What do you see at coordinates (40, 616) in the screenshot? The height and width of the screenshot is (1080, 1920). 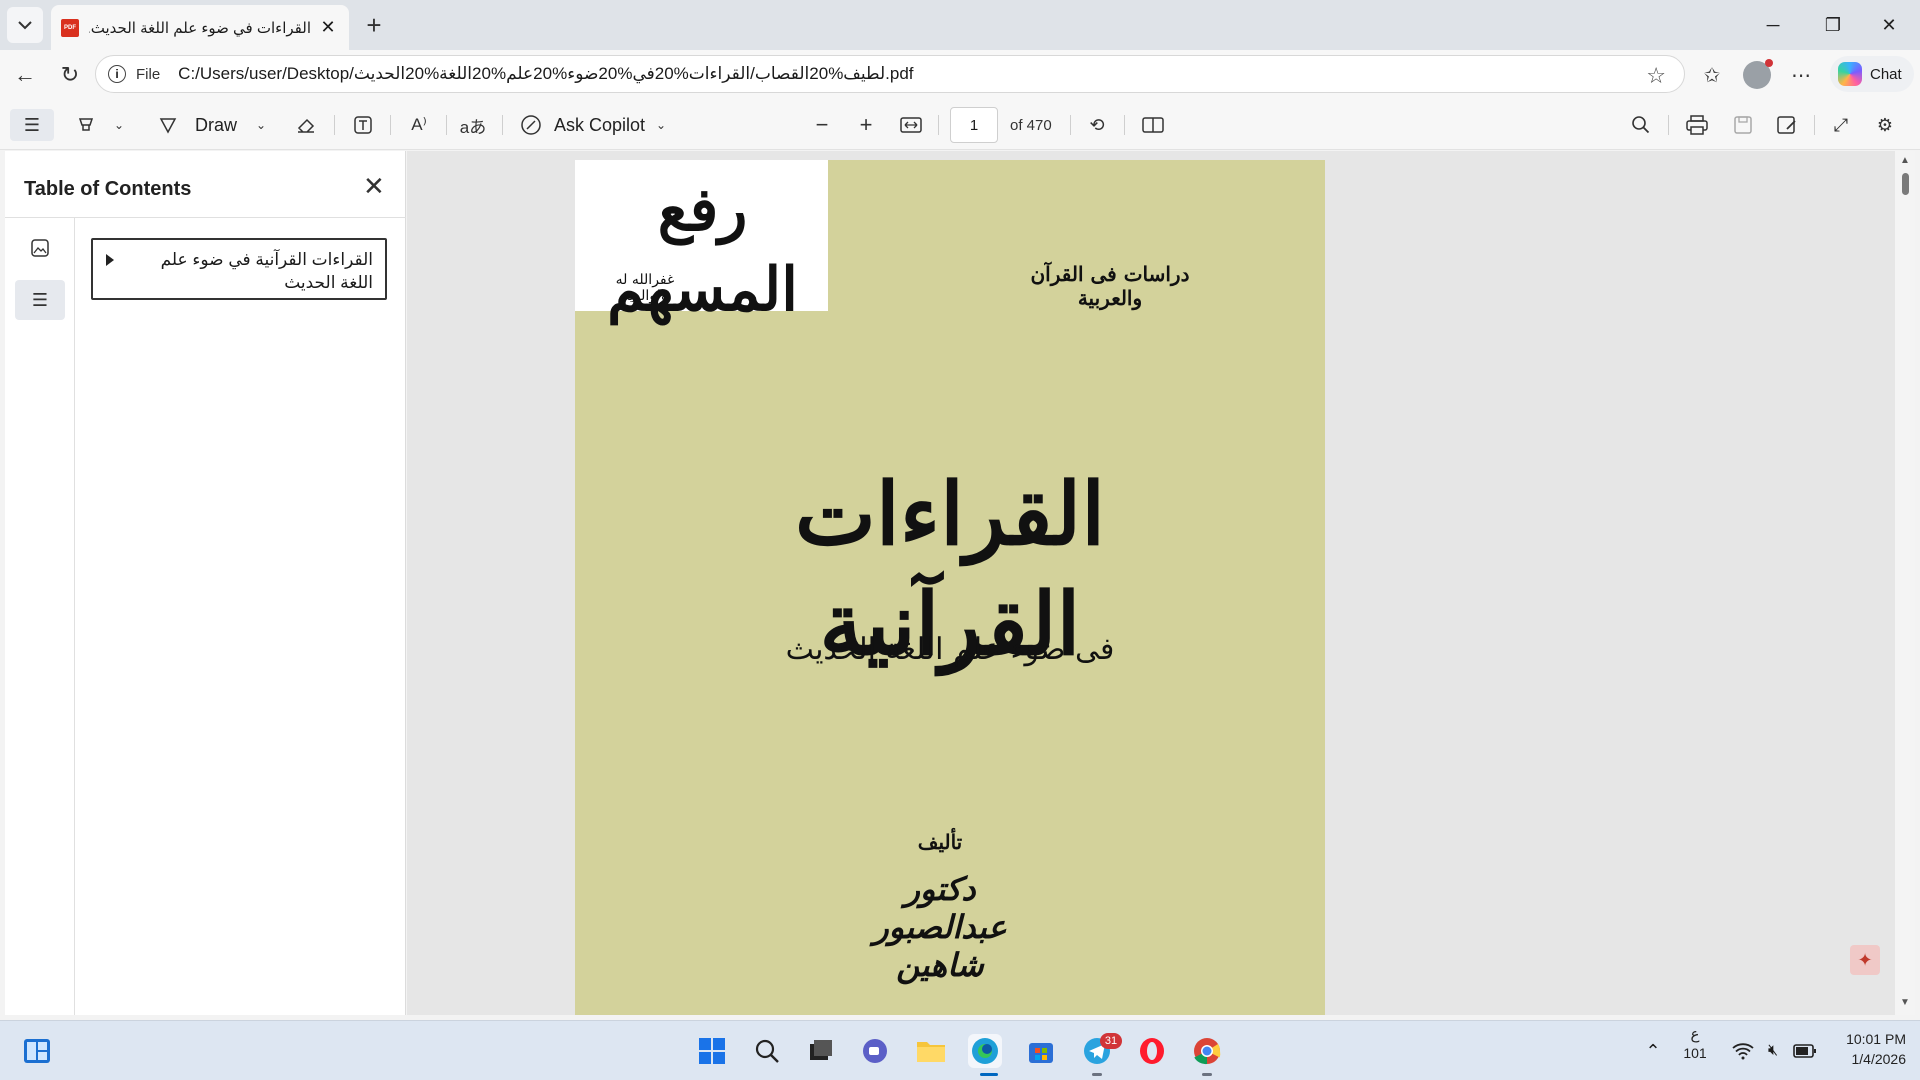 I see `panel-rail: ☰` at bounding box center [40, 616].